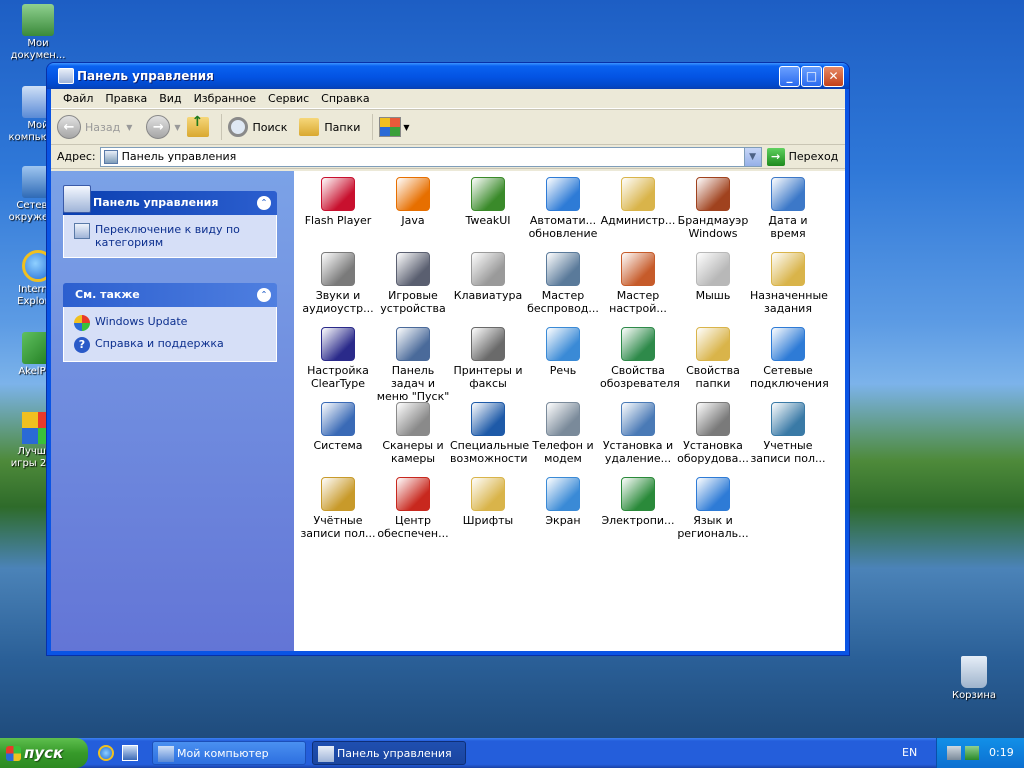  Describe the element at coordinates (802, 156) in the screenshot. I see `go-button: → Переход` at that location.